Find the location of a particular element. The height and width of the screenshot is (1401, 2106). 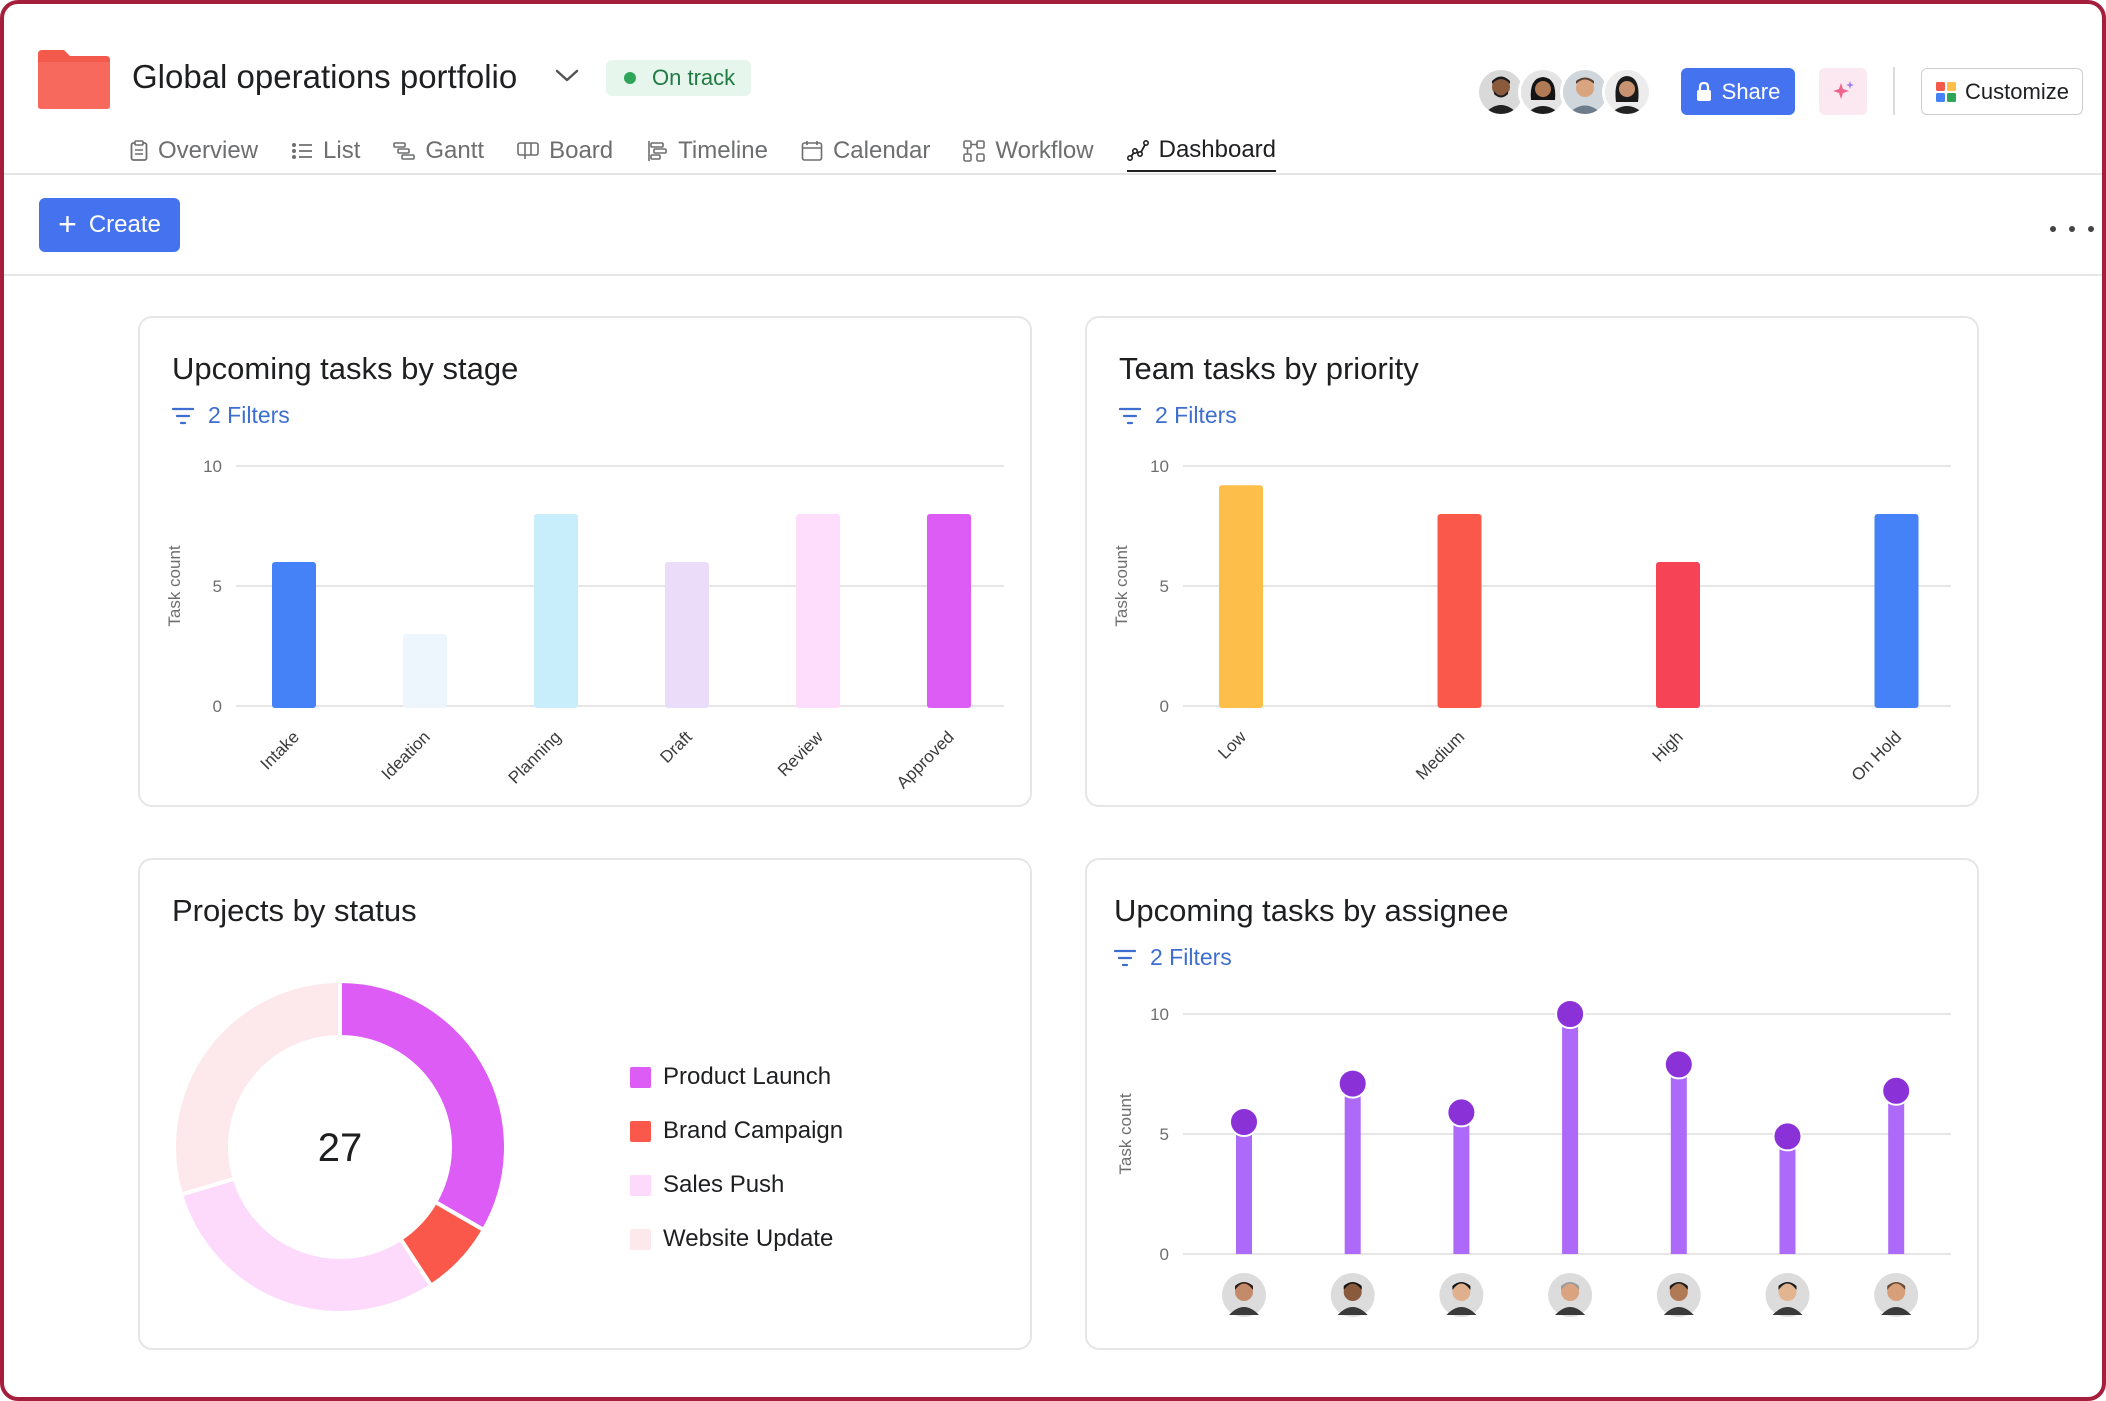

tab-gantt: Gantt is located at coordinates (438, 151).